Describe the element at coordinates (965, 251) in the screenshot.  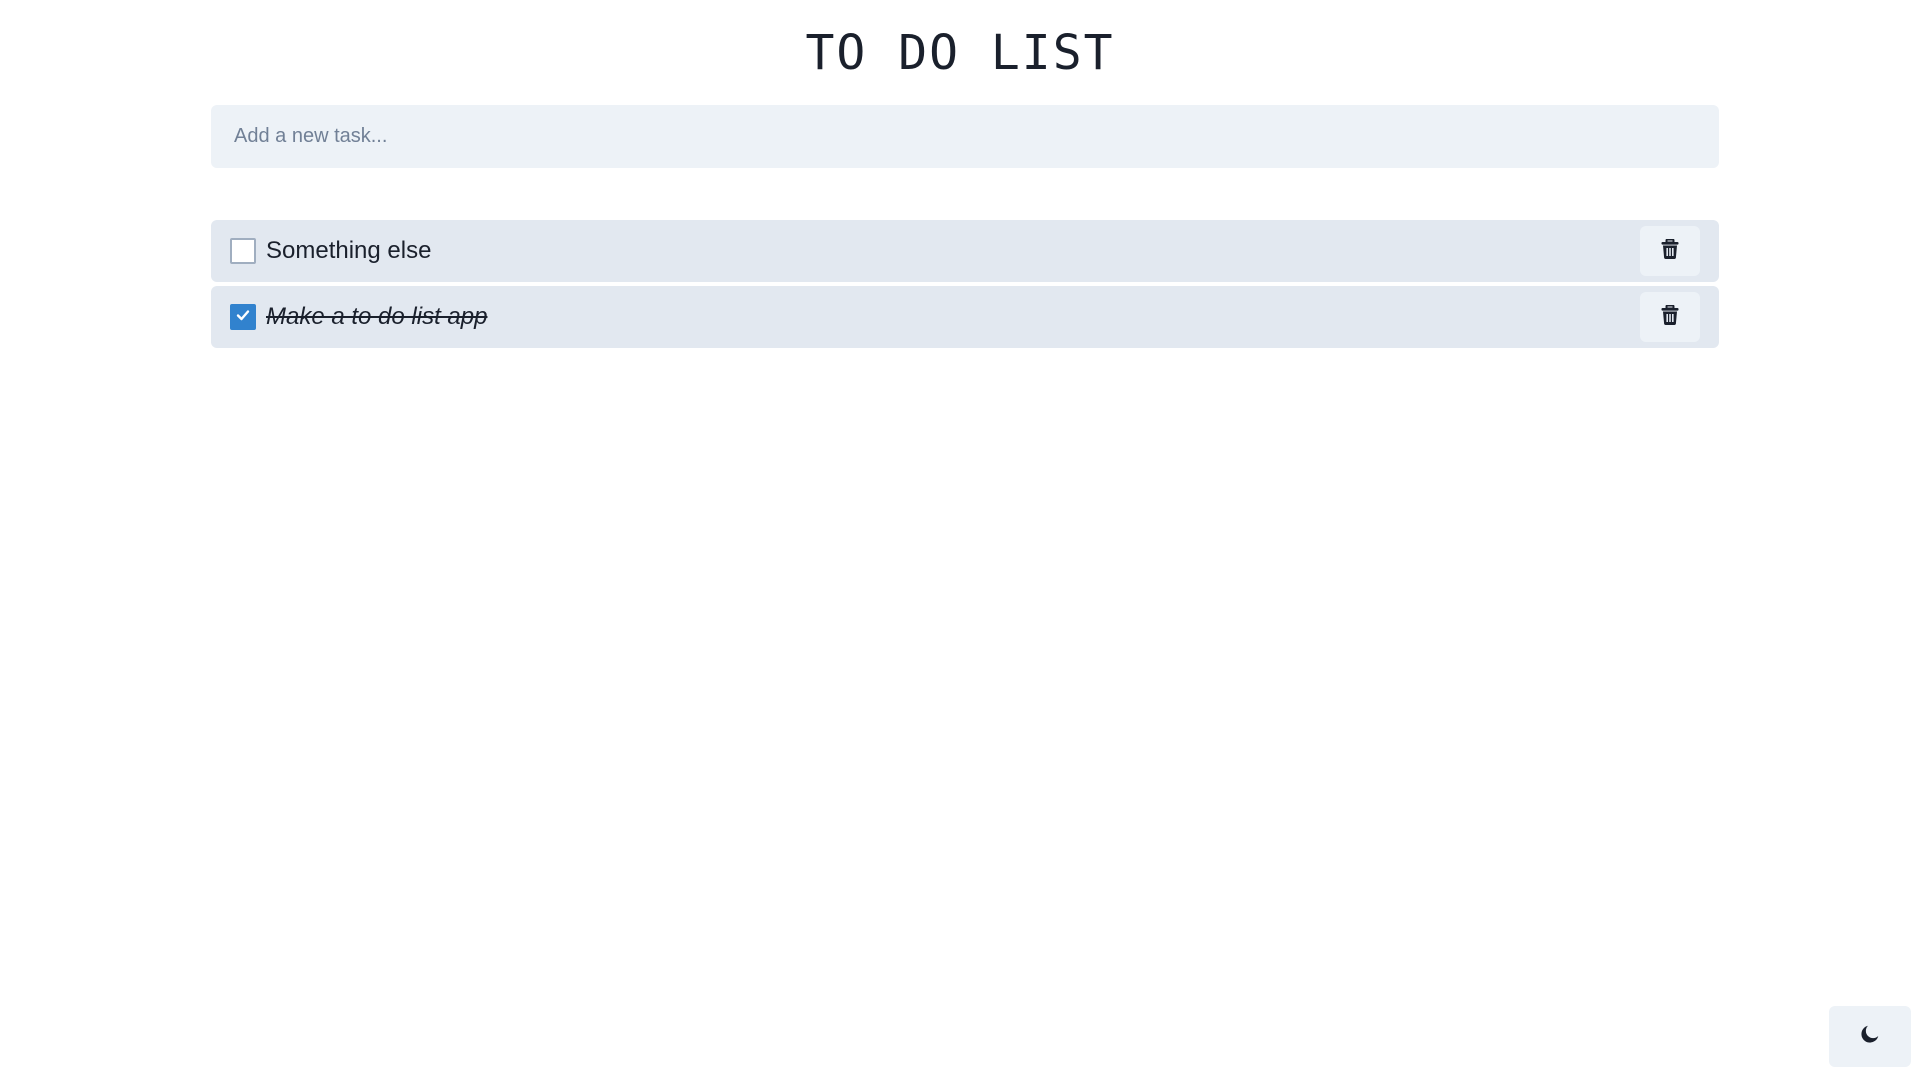
I see `task-item: Something else` at that location.